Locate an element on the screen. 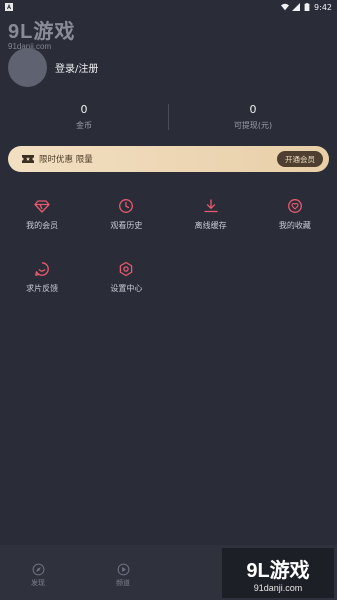 Image resolution: width=337 pixels, height=600 pixels. download-icon is located at coordinates (210, 206).